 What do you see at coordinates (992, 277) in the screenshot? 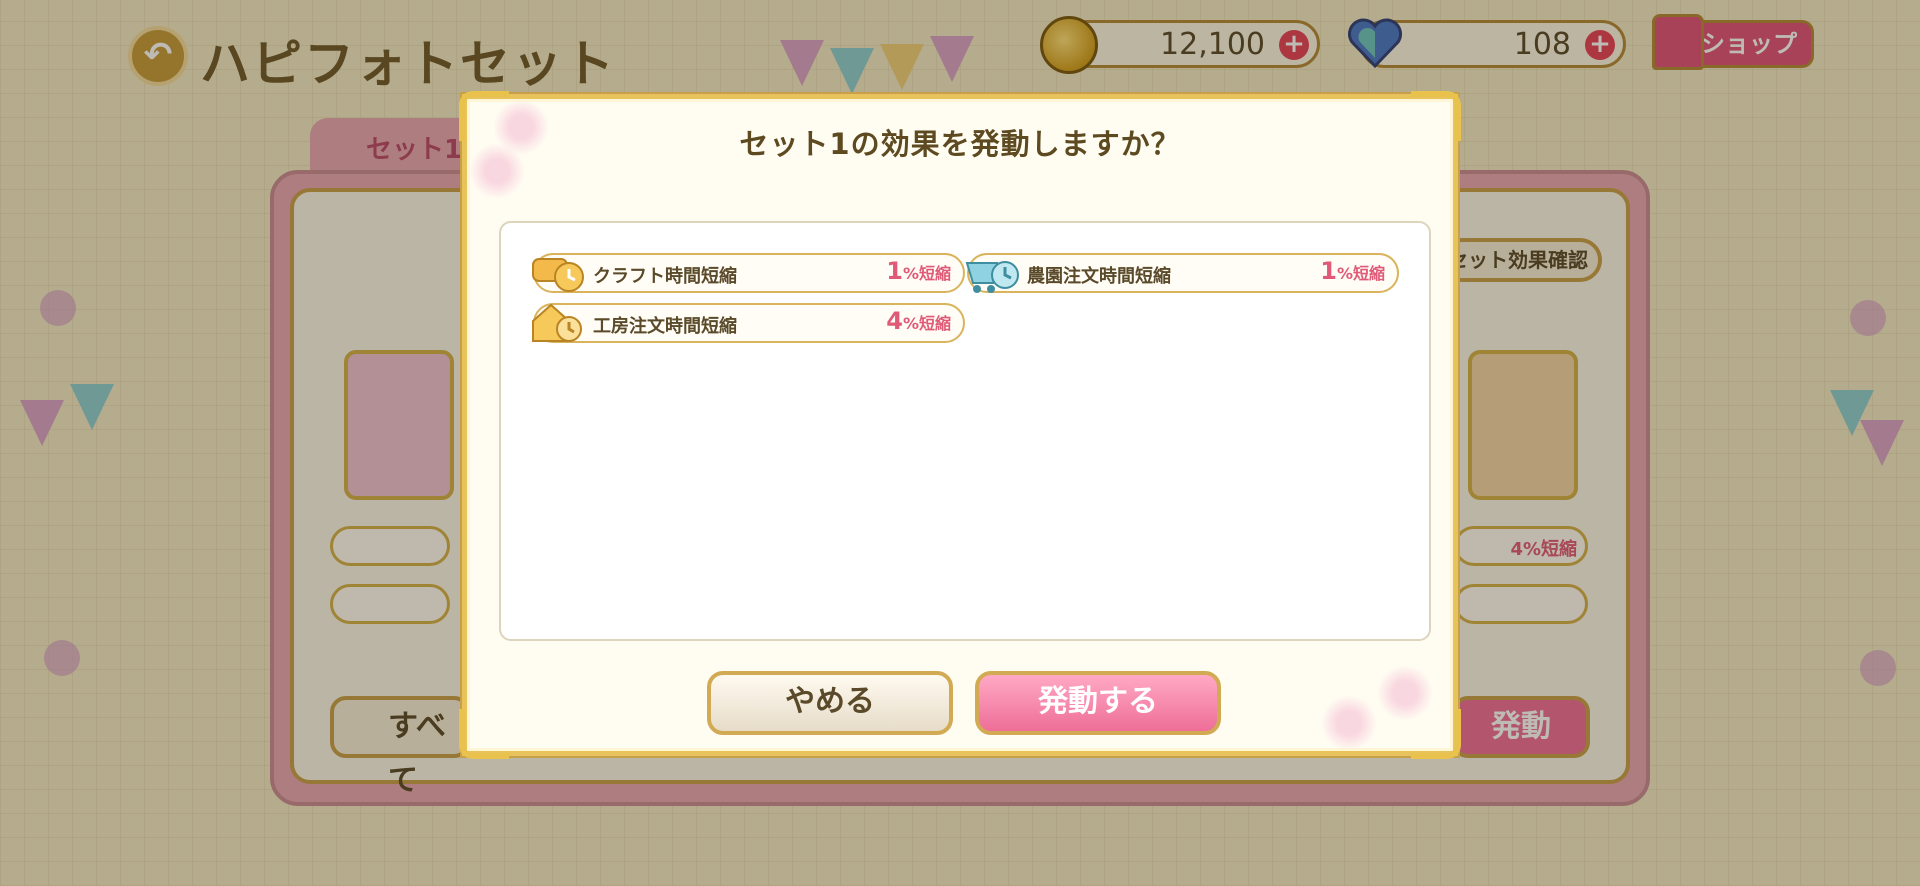
I see `farm-cart-clock-icon` at bounding box center [992, 277].